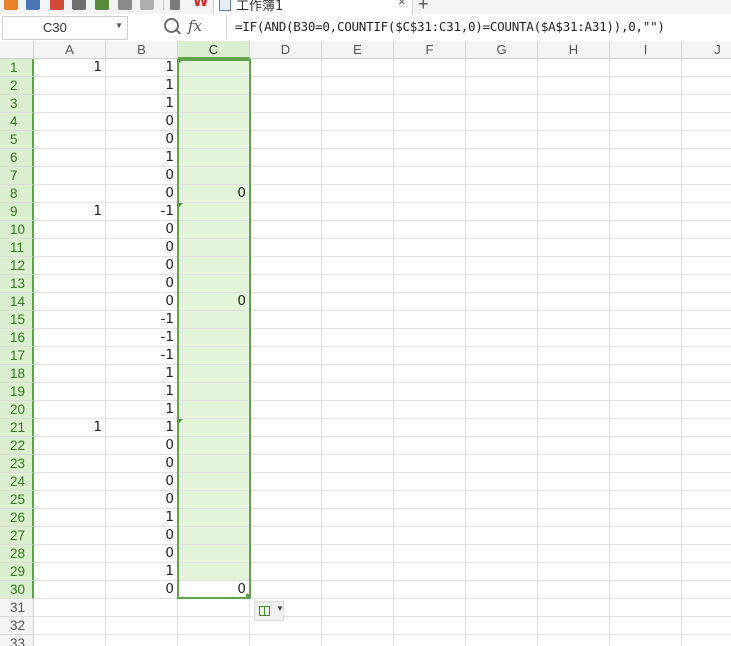 This screenshot has width=731, height=646. Describe the element at coordinates (70, 50) in the screenshot. I see `column-header-a: A` at that location.